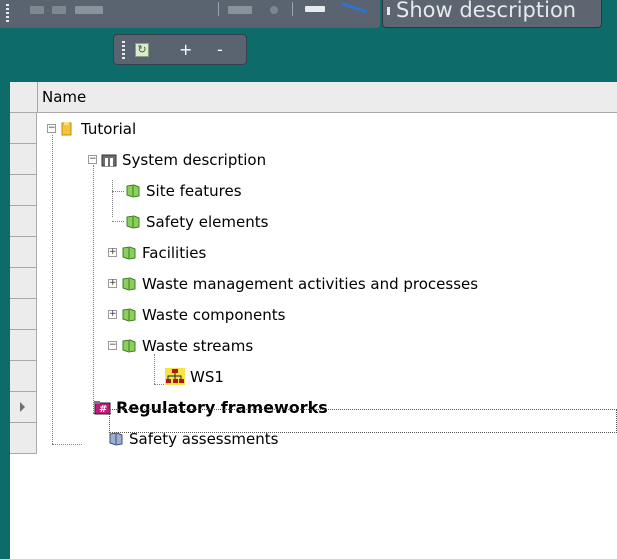  What do you see at coordinates (220, 50) in the screenshot?
I see `remove-button: -` at bounding box center [220, 50].